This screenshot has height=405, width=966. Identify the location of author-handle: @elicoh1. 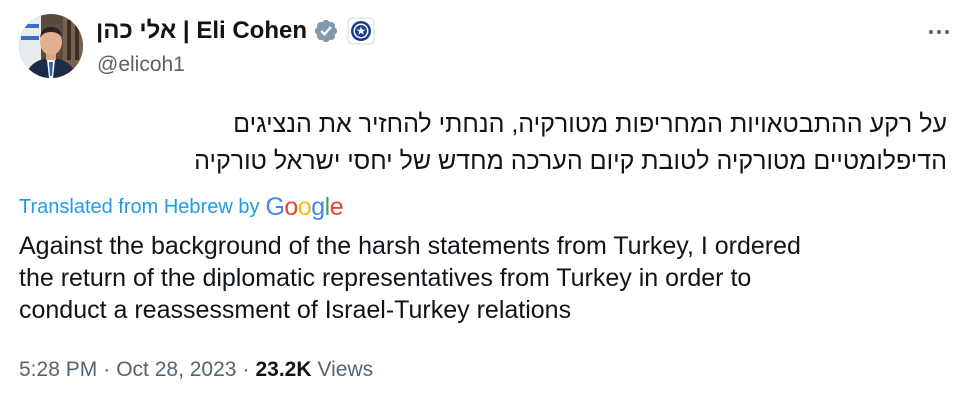
(141, 65).